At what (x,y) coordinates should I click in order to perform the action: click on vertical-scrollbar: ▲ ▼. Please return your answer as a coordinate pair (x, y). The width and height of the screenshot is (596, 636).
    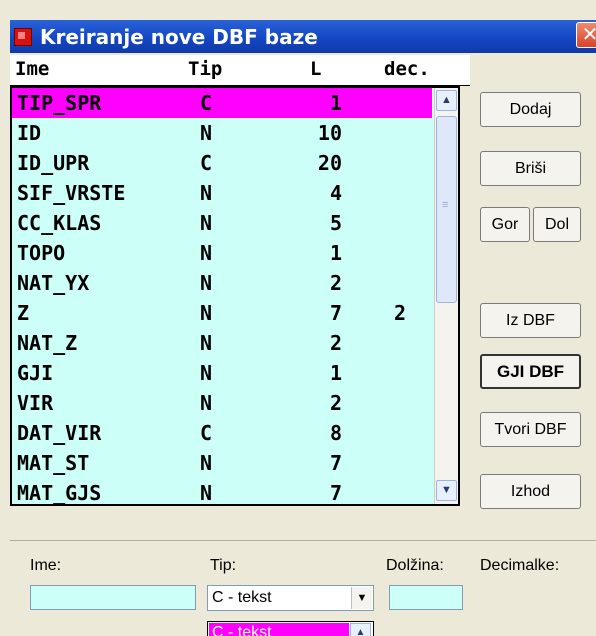
    Looking at the image, I should click on (446, 296).